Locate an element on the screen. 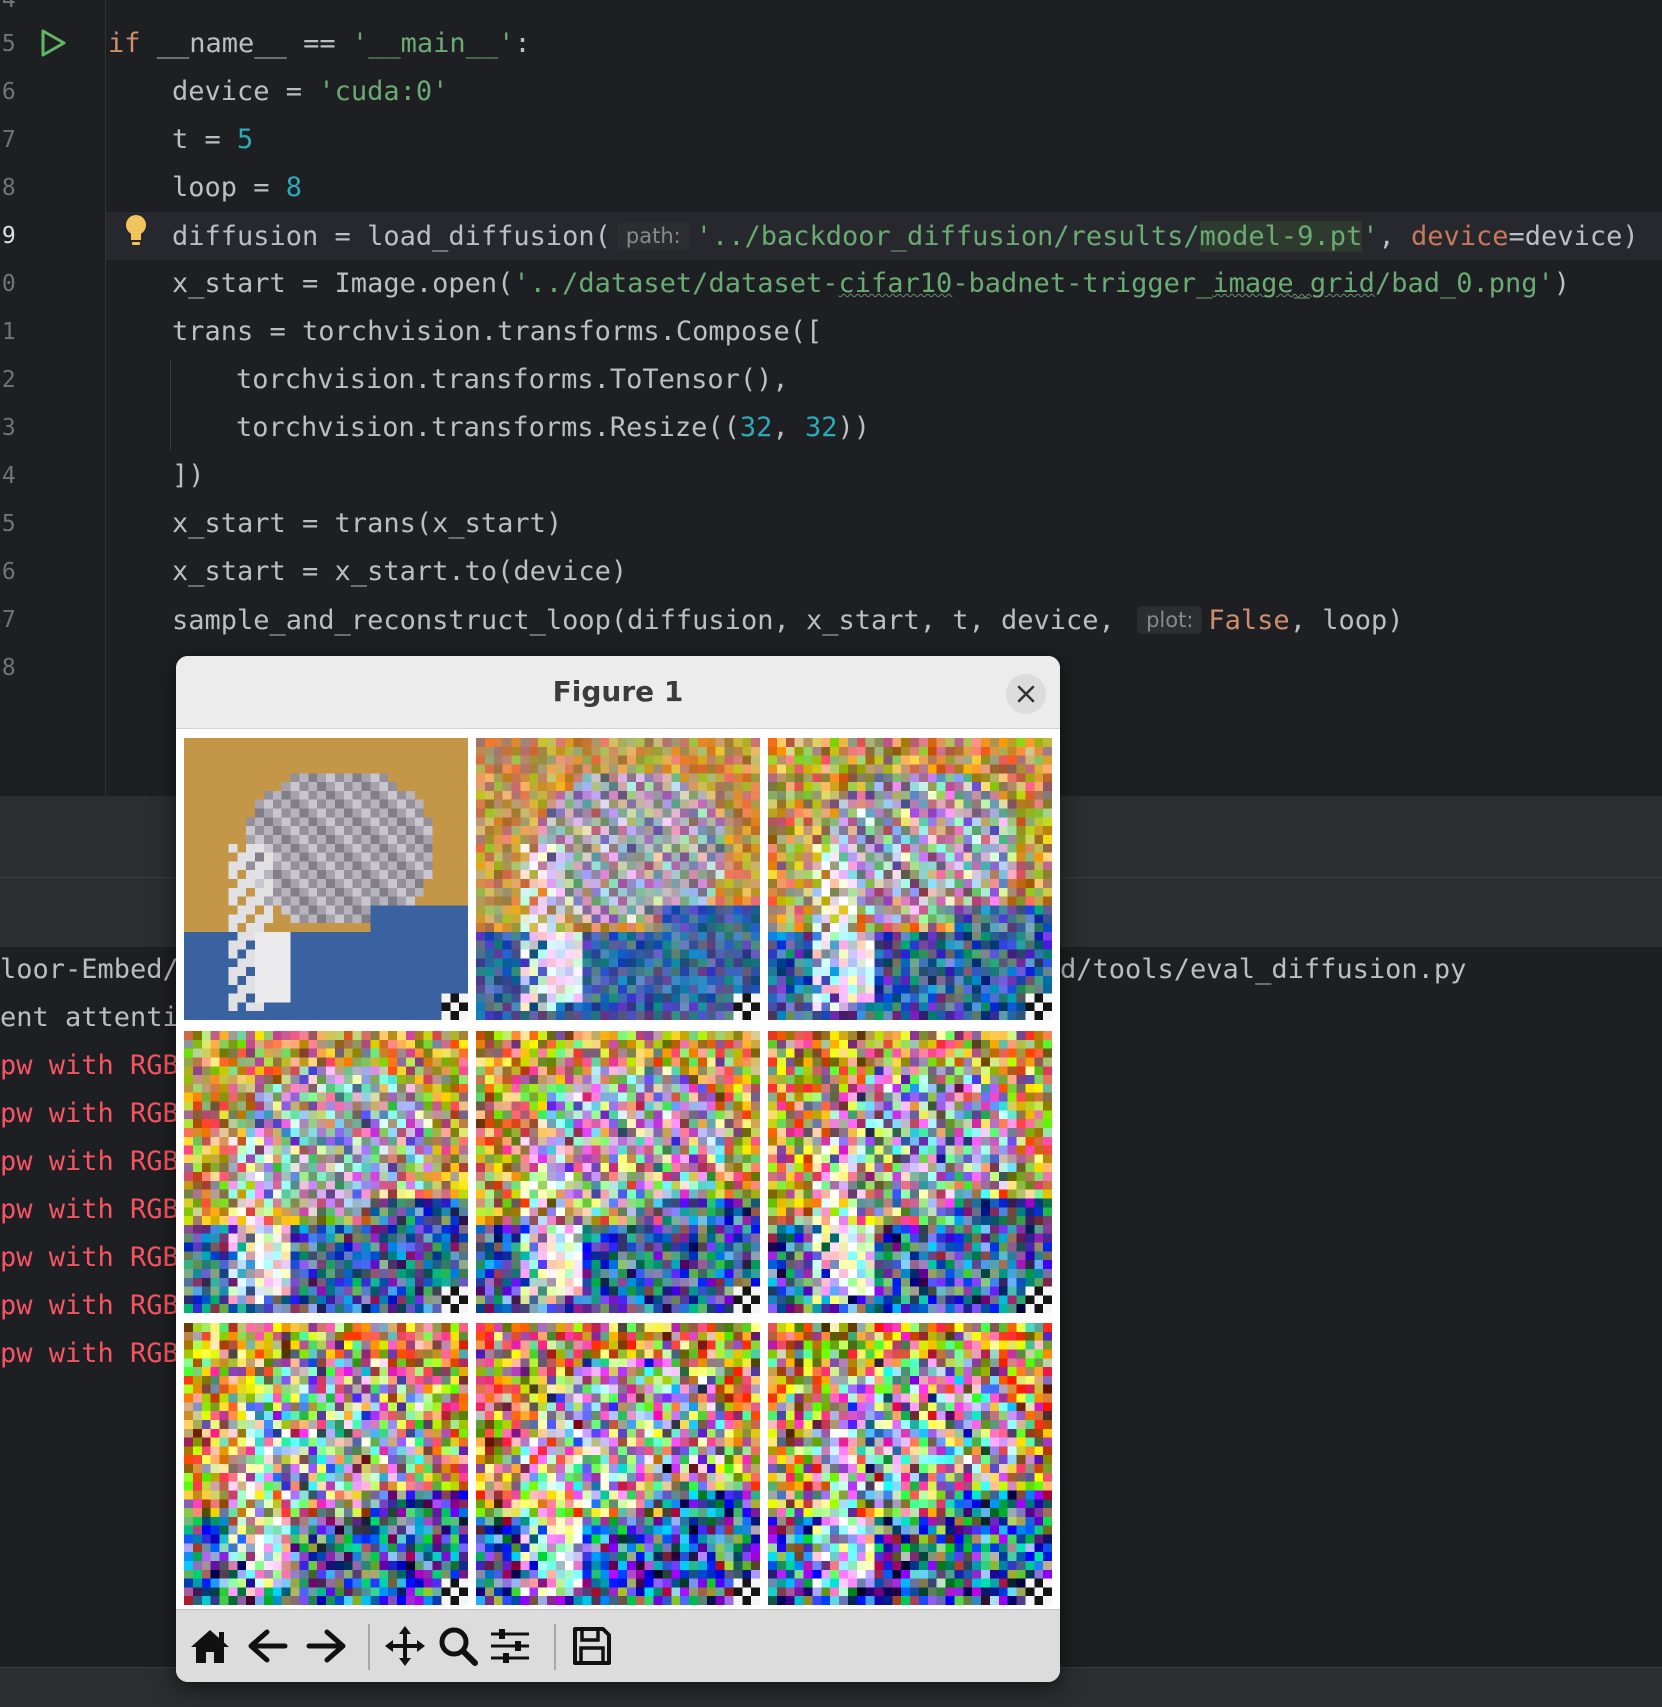 This screenshot has width=1662, height=1707. line-number: 31 is located at coordinates (8, 332).